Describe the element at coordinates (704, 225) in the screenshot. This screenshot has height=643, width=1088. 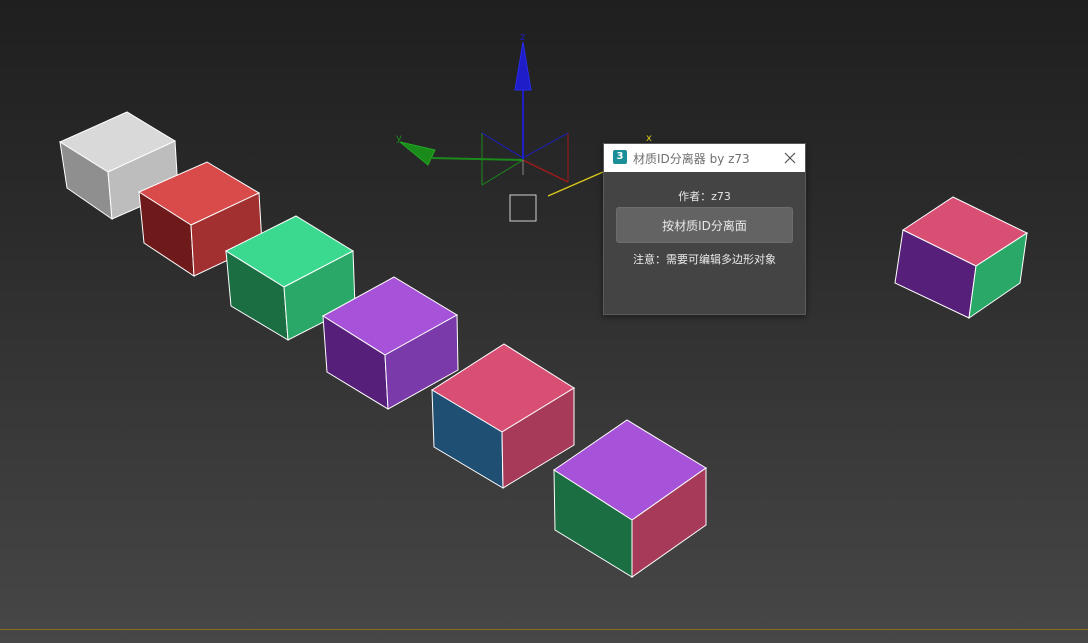
I see `split-by-material-id-button: 按材质ID分离面` at that location.